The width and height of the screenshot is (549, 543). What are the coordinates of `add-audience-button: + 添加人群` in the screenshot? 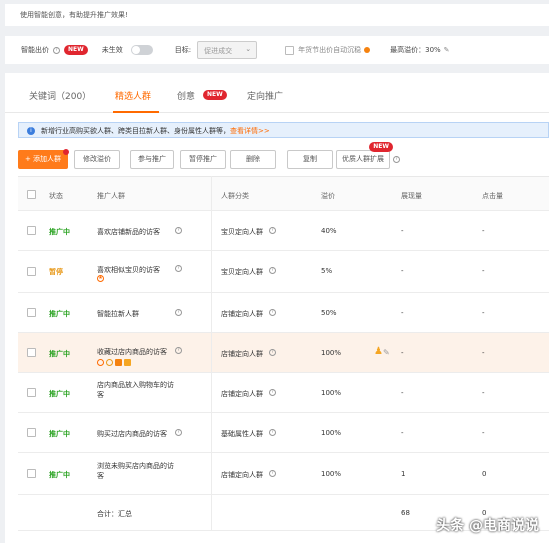 It's located at (43, 159).